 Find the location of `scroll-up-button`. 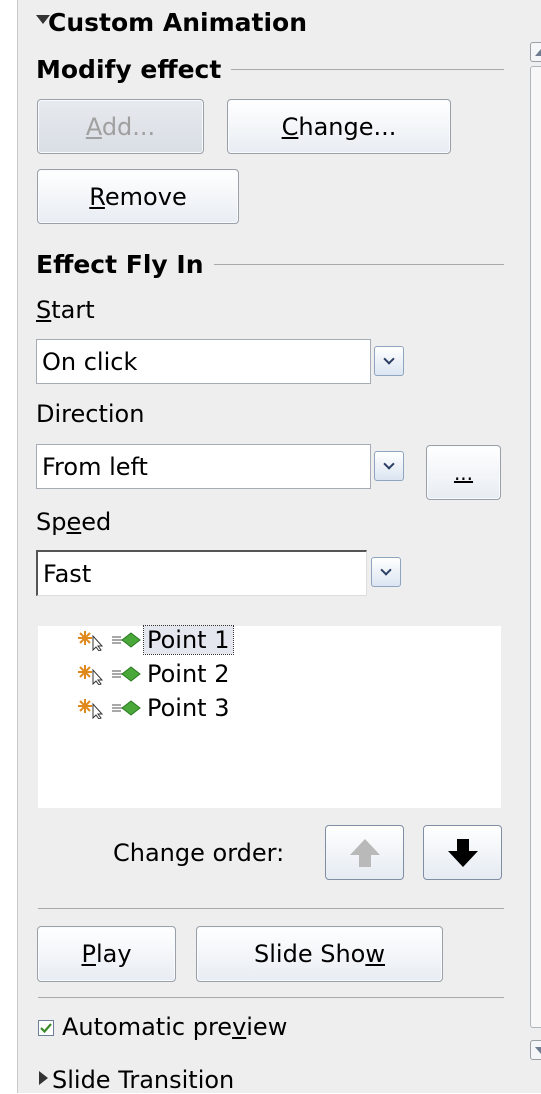

scroll-up-button is located at coordinates (535, 52).